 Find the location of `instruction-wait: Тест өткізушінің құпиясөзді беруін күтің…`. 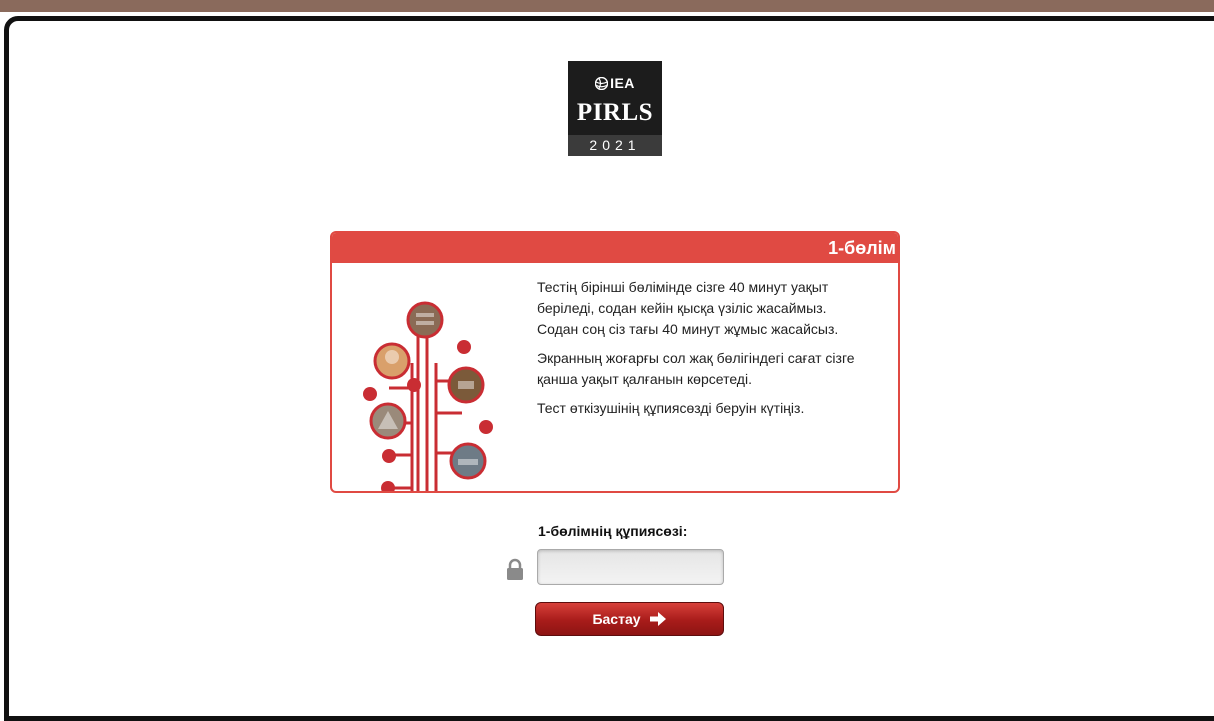

instruction-wait: Тест өткізушінің құпиясөзді беруін күтің… is located at coordinates (671, 408).